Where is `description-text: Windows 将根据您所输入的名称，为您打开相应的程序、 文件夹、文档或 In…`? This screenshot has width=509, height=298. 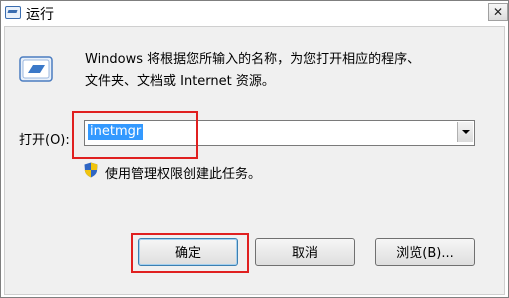
description-text: Windows 将根据您所输入的名称，为您打开相应的程序、 文件夹、文档或 In… is located at coordinates (290, 71).